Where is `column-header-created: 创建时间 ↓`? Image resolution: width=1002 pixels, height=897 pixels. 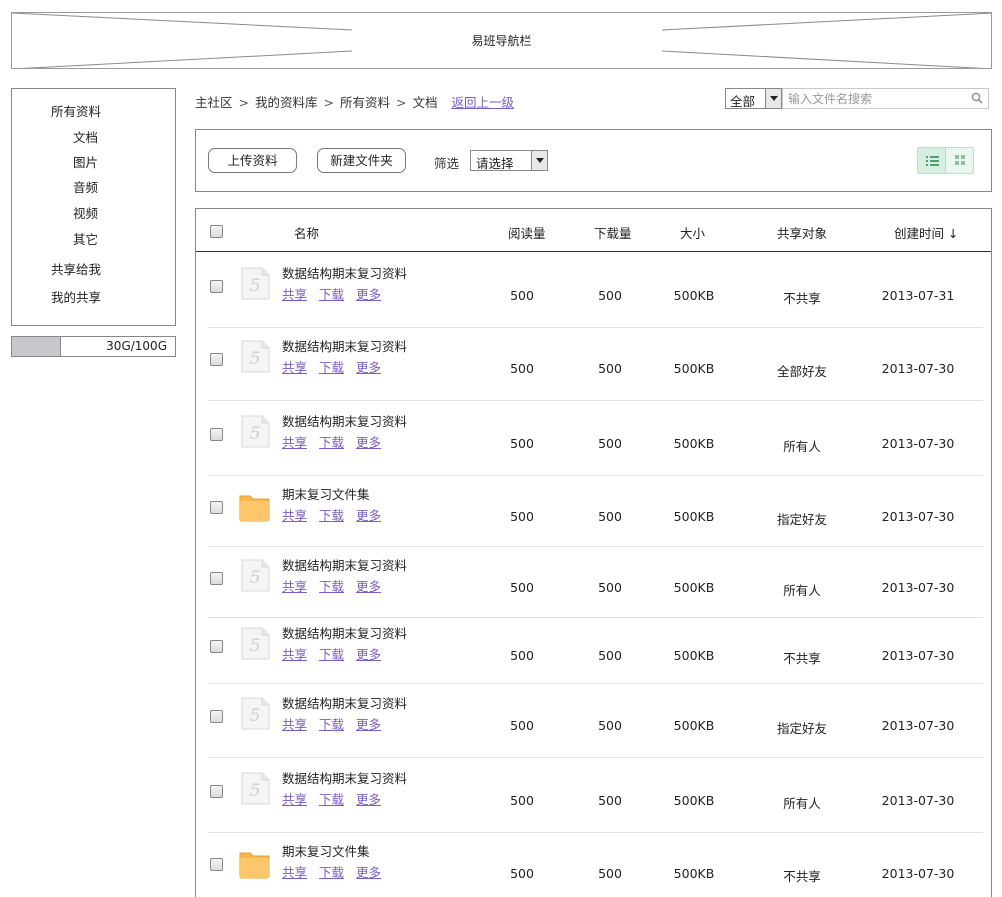 column-header-created: 创建时间 ↓ is located at coordinates (926, 232).